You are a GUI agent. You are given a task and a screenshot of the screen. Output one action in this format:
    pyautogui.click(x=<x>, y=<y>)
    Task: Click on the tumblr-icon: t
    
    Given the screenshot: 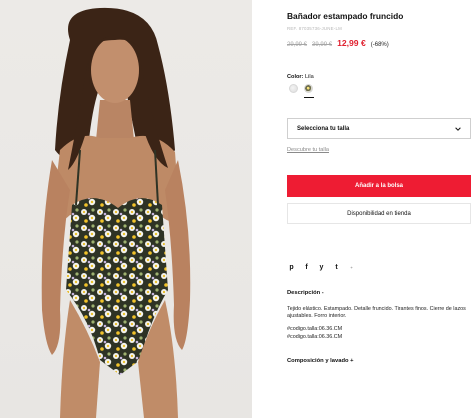 What is the action you would take?
    pyautogui.click(x=336, y=268)
    